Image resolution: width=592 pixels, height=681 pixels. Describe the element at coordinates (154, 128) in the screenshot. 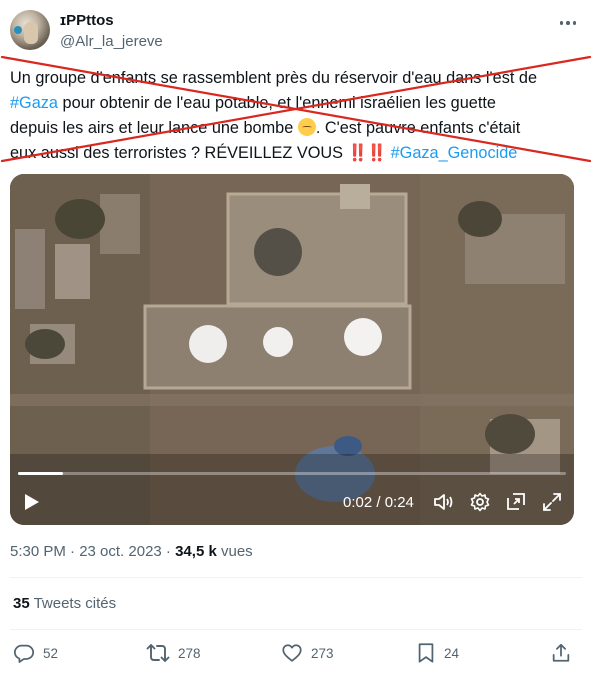

I see `tweet-line-3a: depuis les airs et leur lance une bombe` at that location.